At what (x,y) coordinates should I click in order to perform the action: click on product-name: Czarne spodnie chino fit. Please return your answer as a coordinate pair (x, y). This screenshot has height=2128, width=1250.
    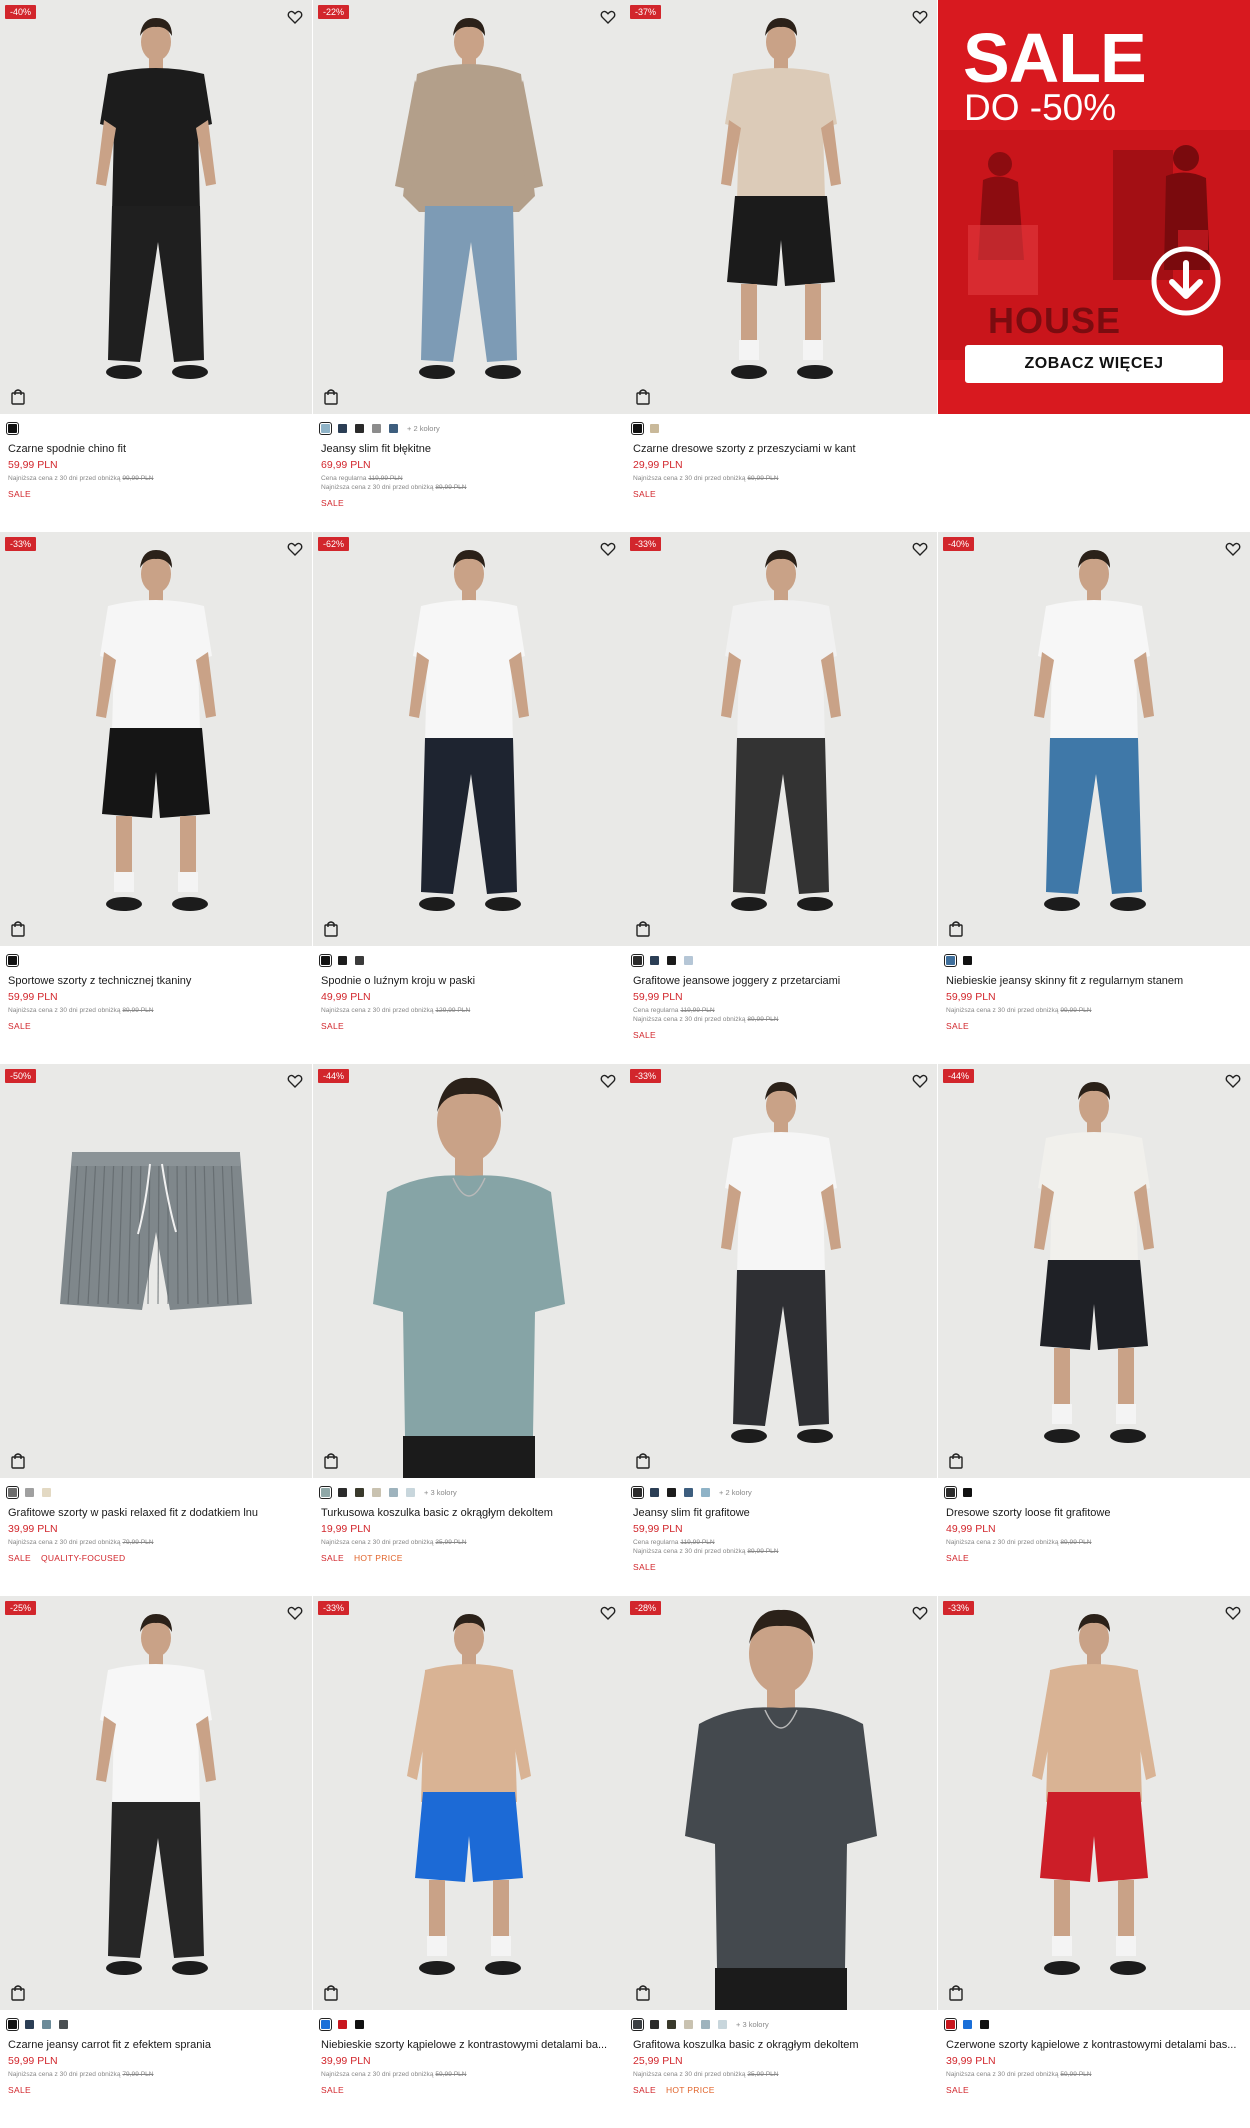
    Looking at the image, I should click on (156, 449).